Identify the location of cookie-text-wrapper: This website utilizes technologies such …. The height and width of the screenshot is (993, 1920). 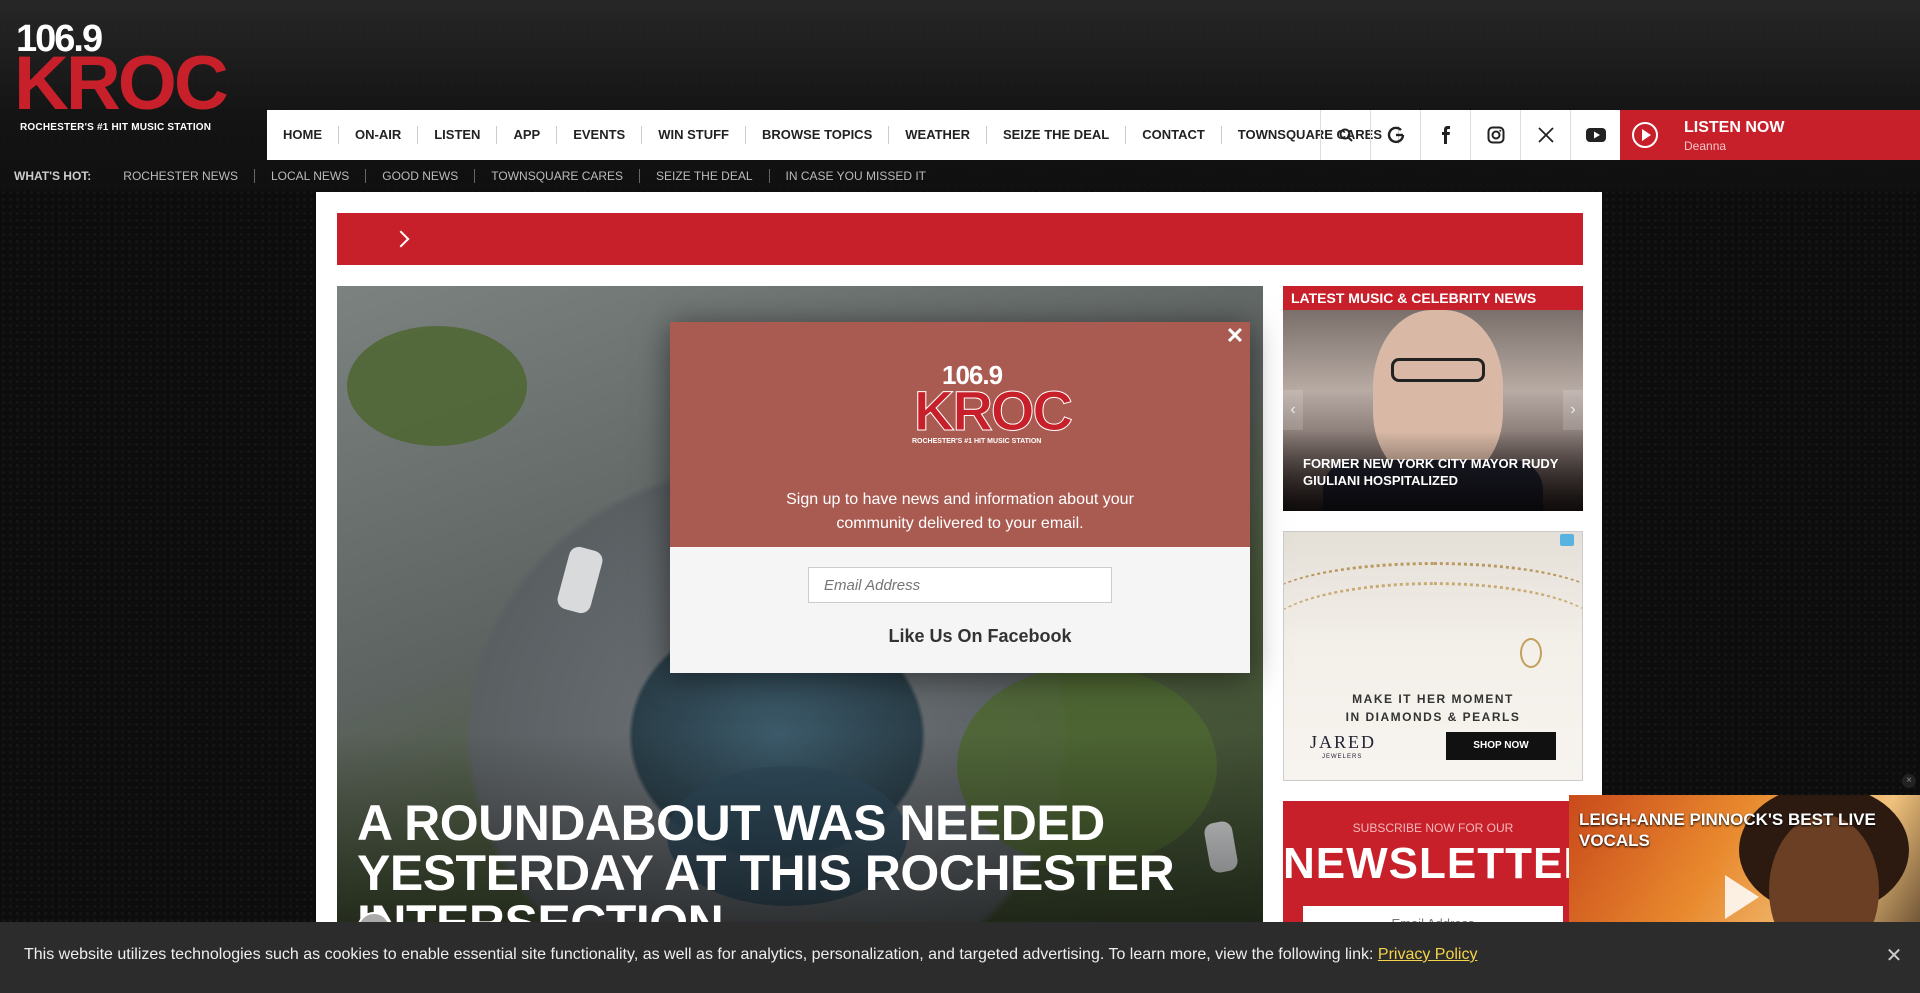
(750, 955).